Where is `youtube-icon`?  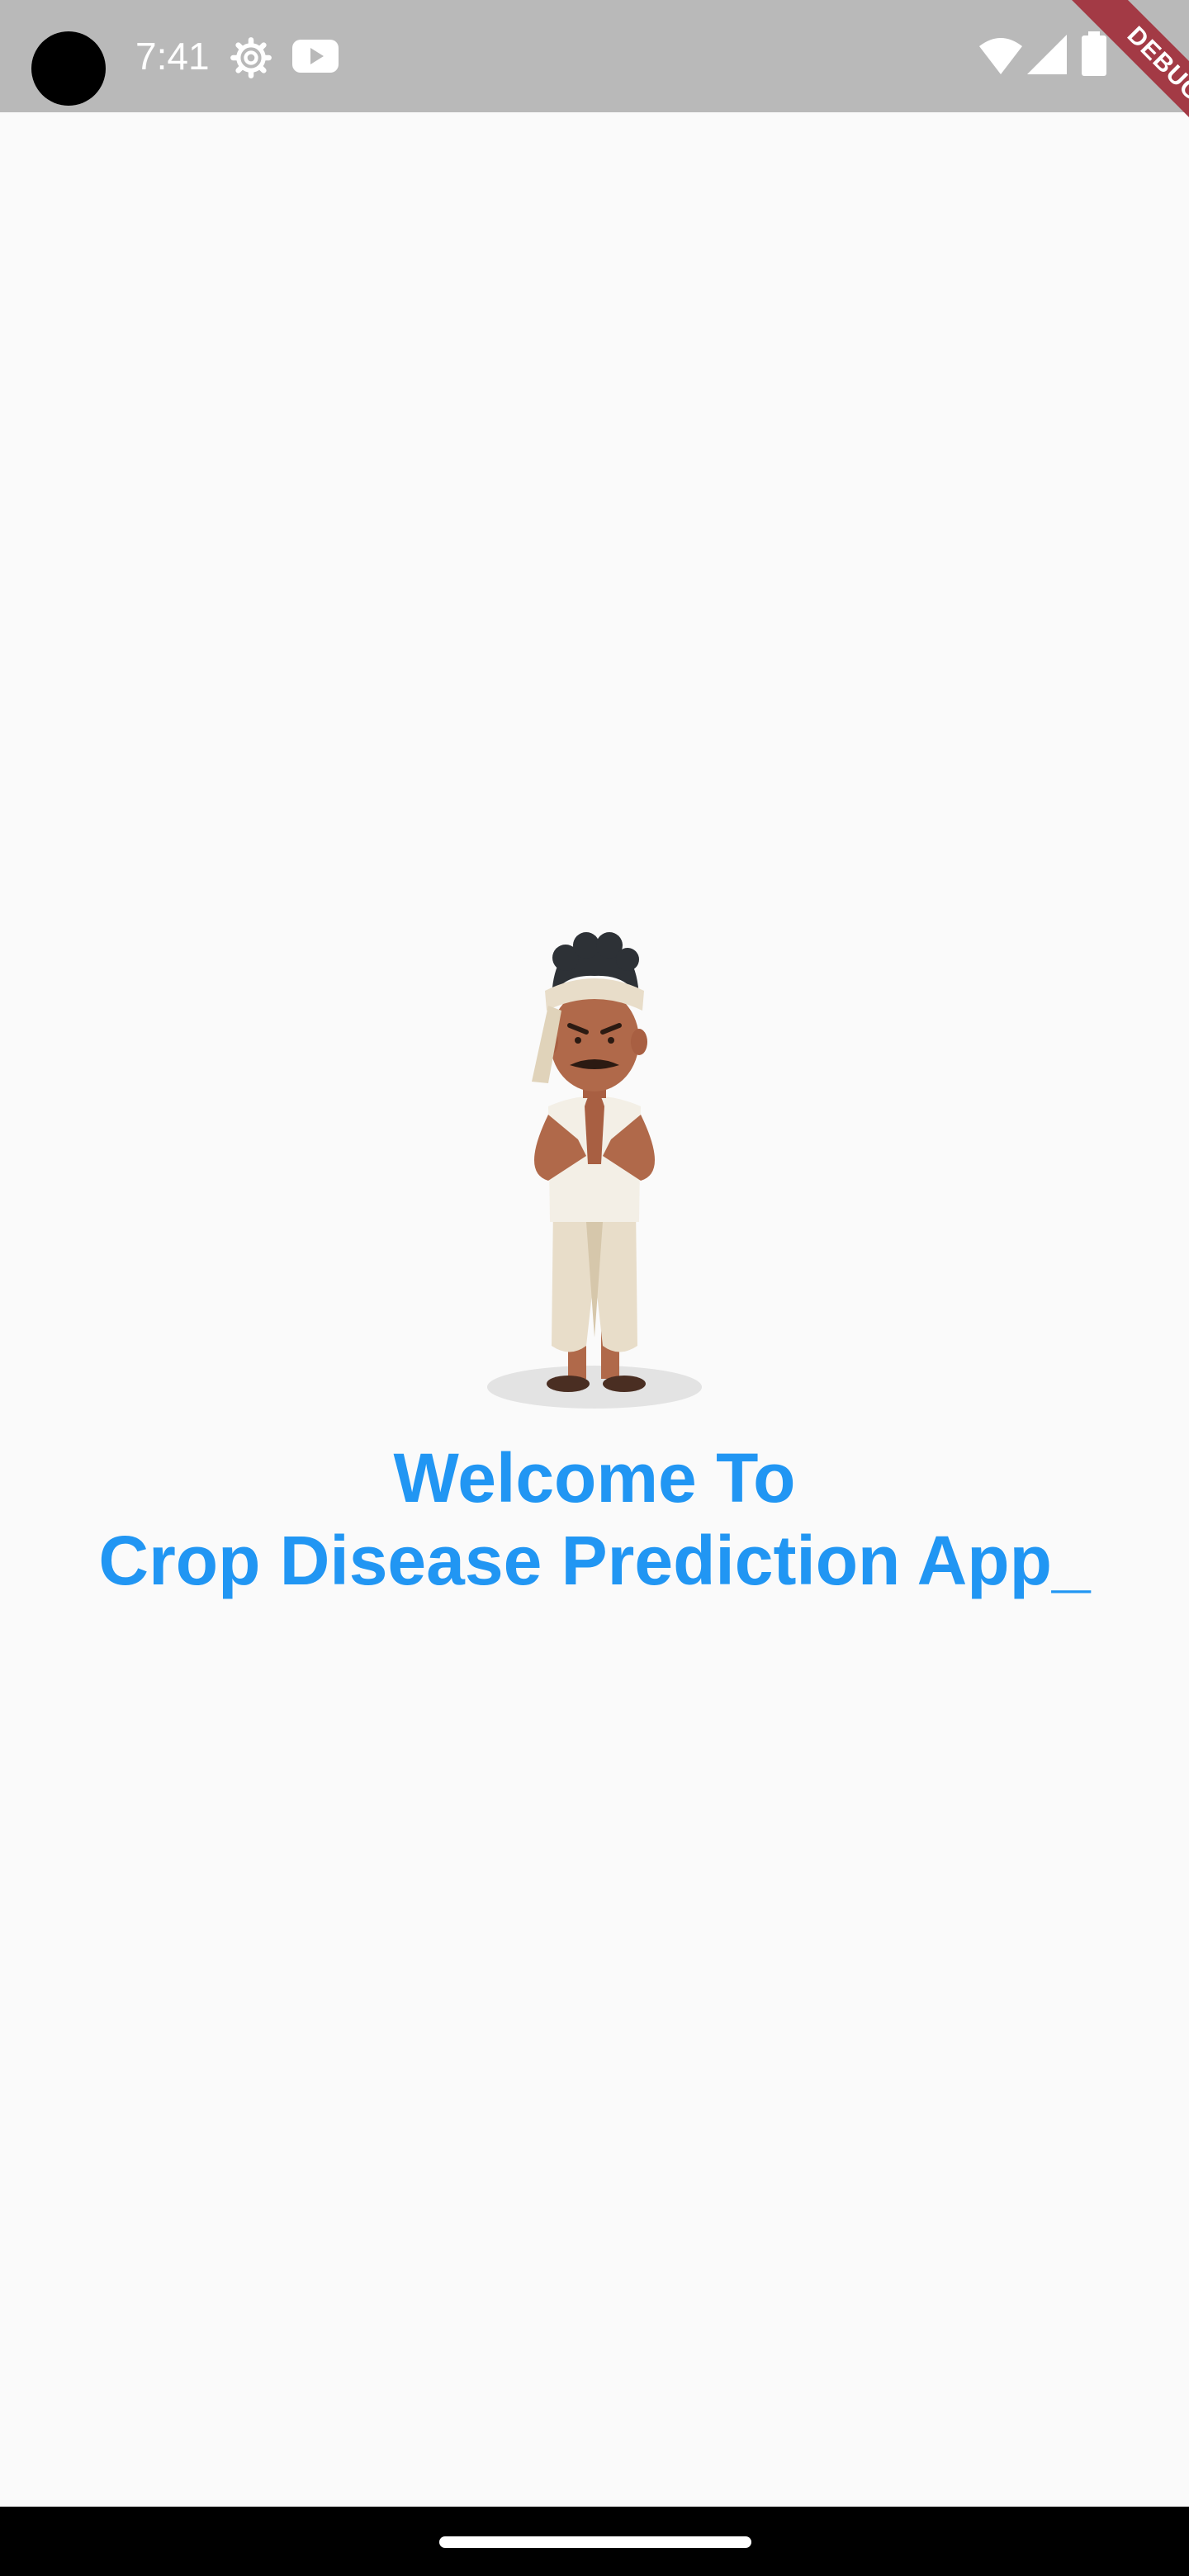
youtube-icon is located at coordinates (315, 56).